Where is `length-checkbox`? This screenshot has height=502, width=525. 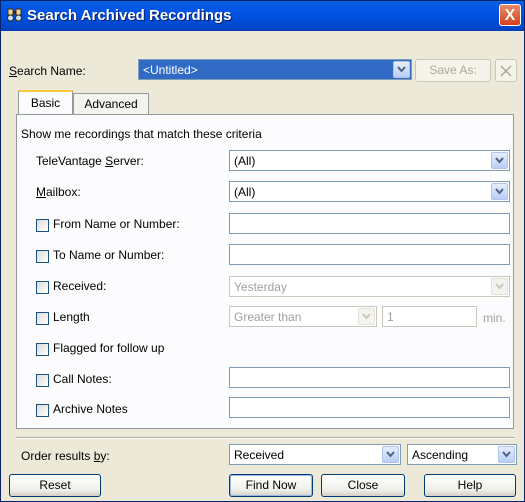 length-checkbox is located at coordinates (42, 318).